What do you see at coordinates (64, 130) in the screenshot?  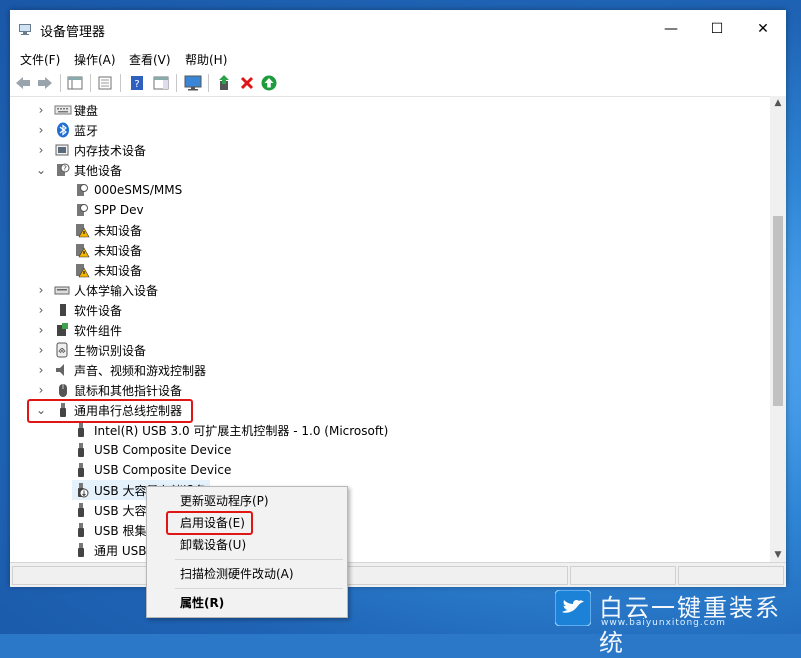 I see `bluetooth-icon` at bounding box center [64, 130].